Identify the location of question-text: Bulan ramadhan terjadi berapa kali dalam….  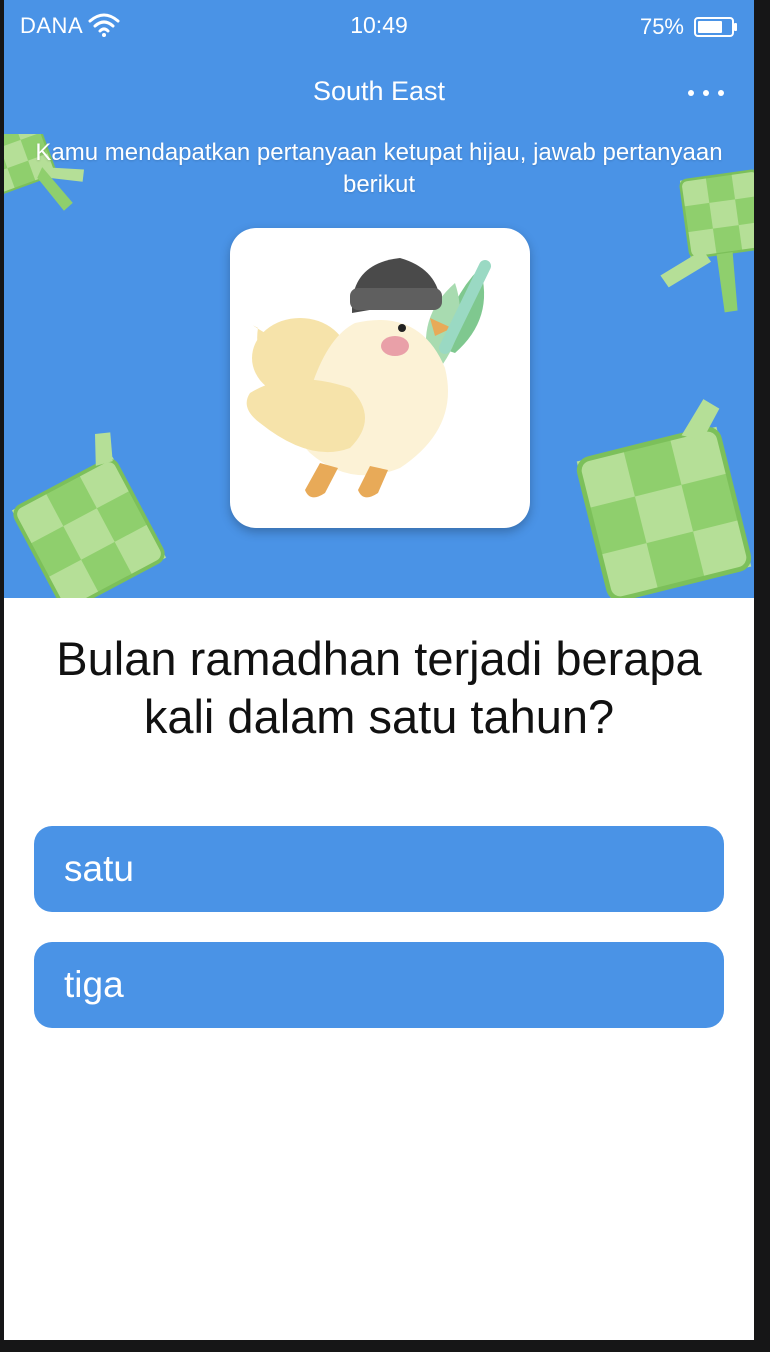
(379, 687).